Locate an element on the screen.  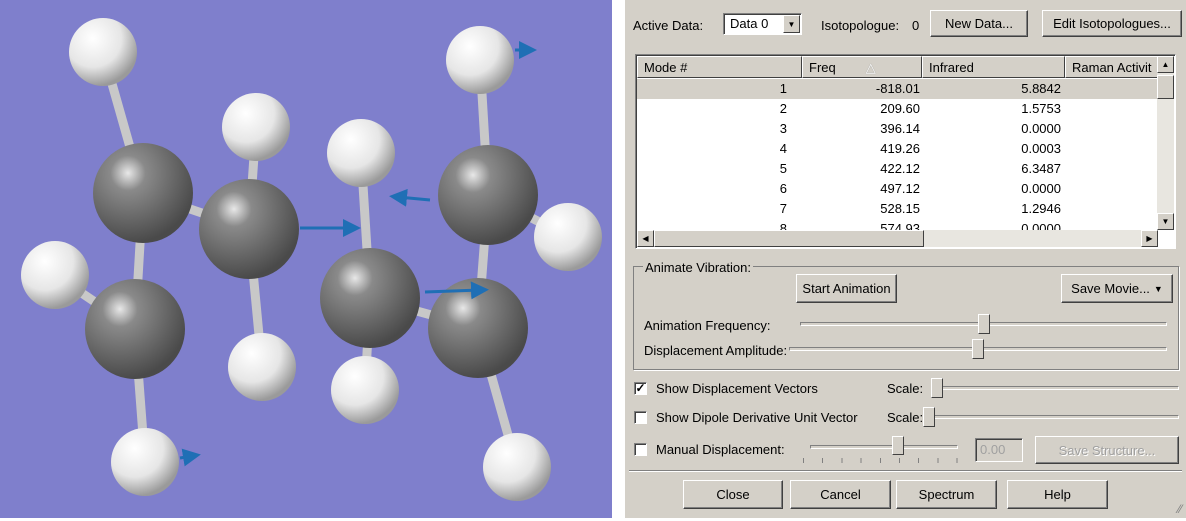
table-row: 5 422.12 6.3487 is located at coordinates (897, 169).